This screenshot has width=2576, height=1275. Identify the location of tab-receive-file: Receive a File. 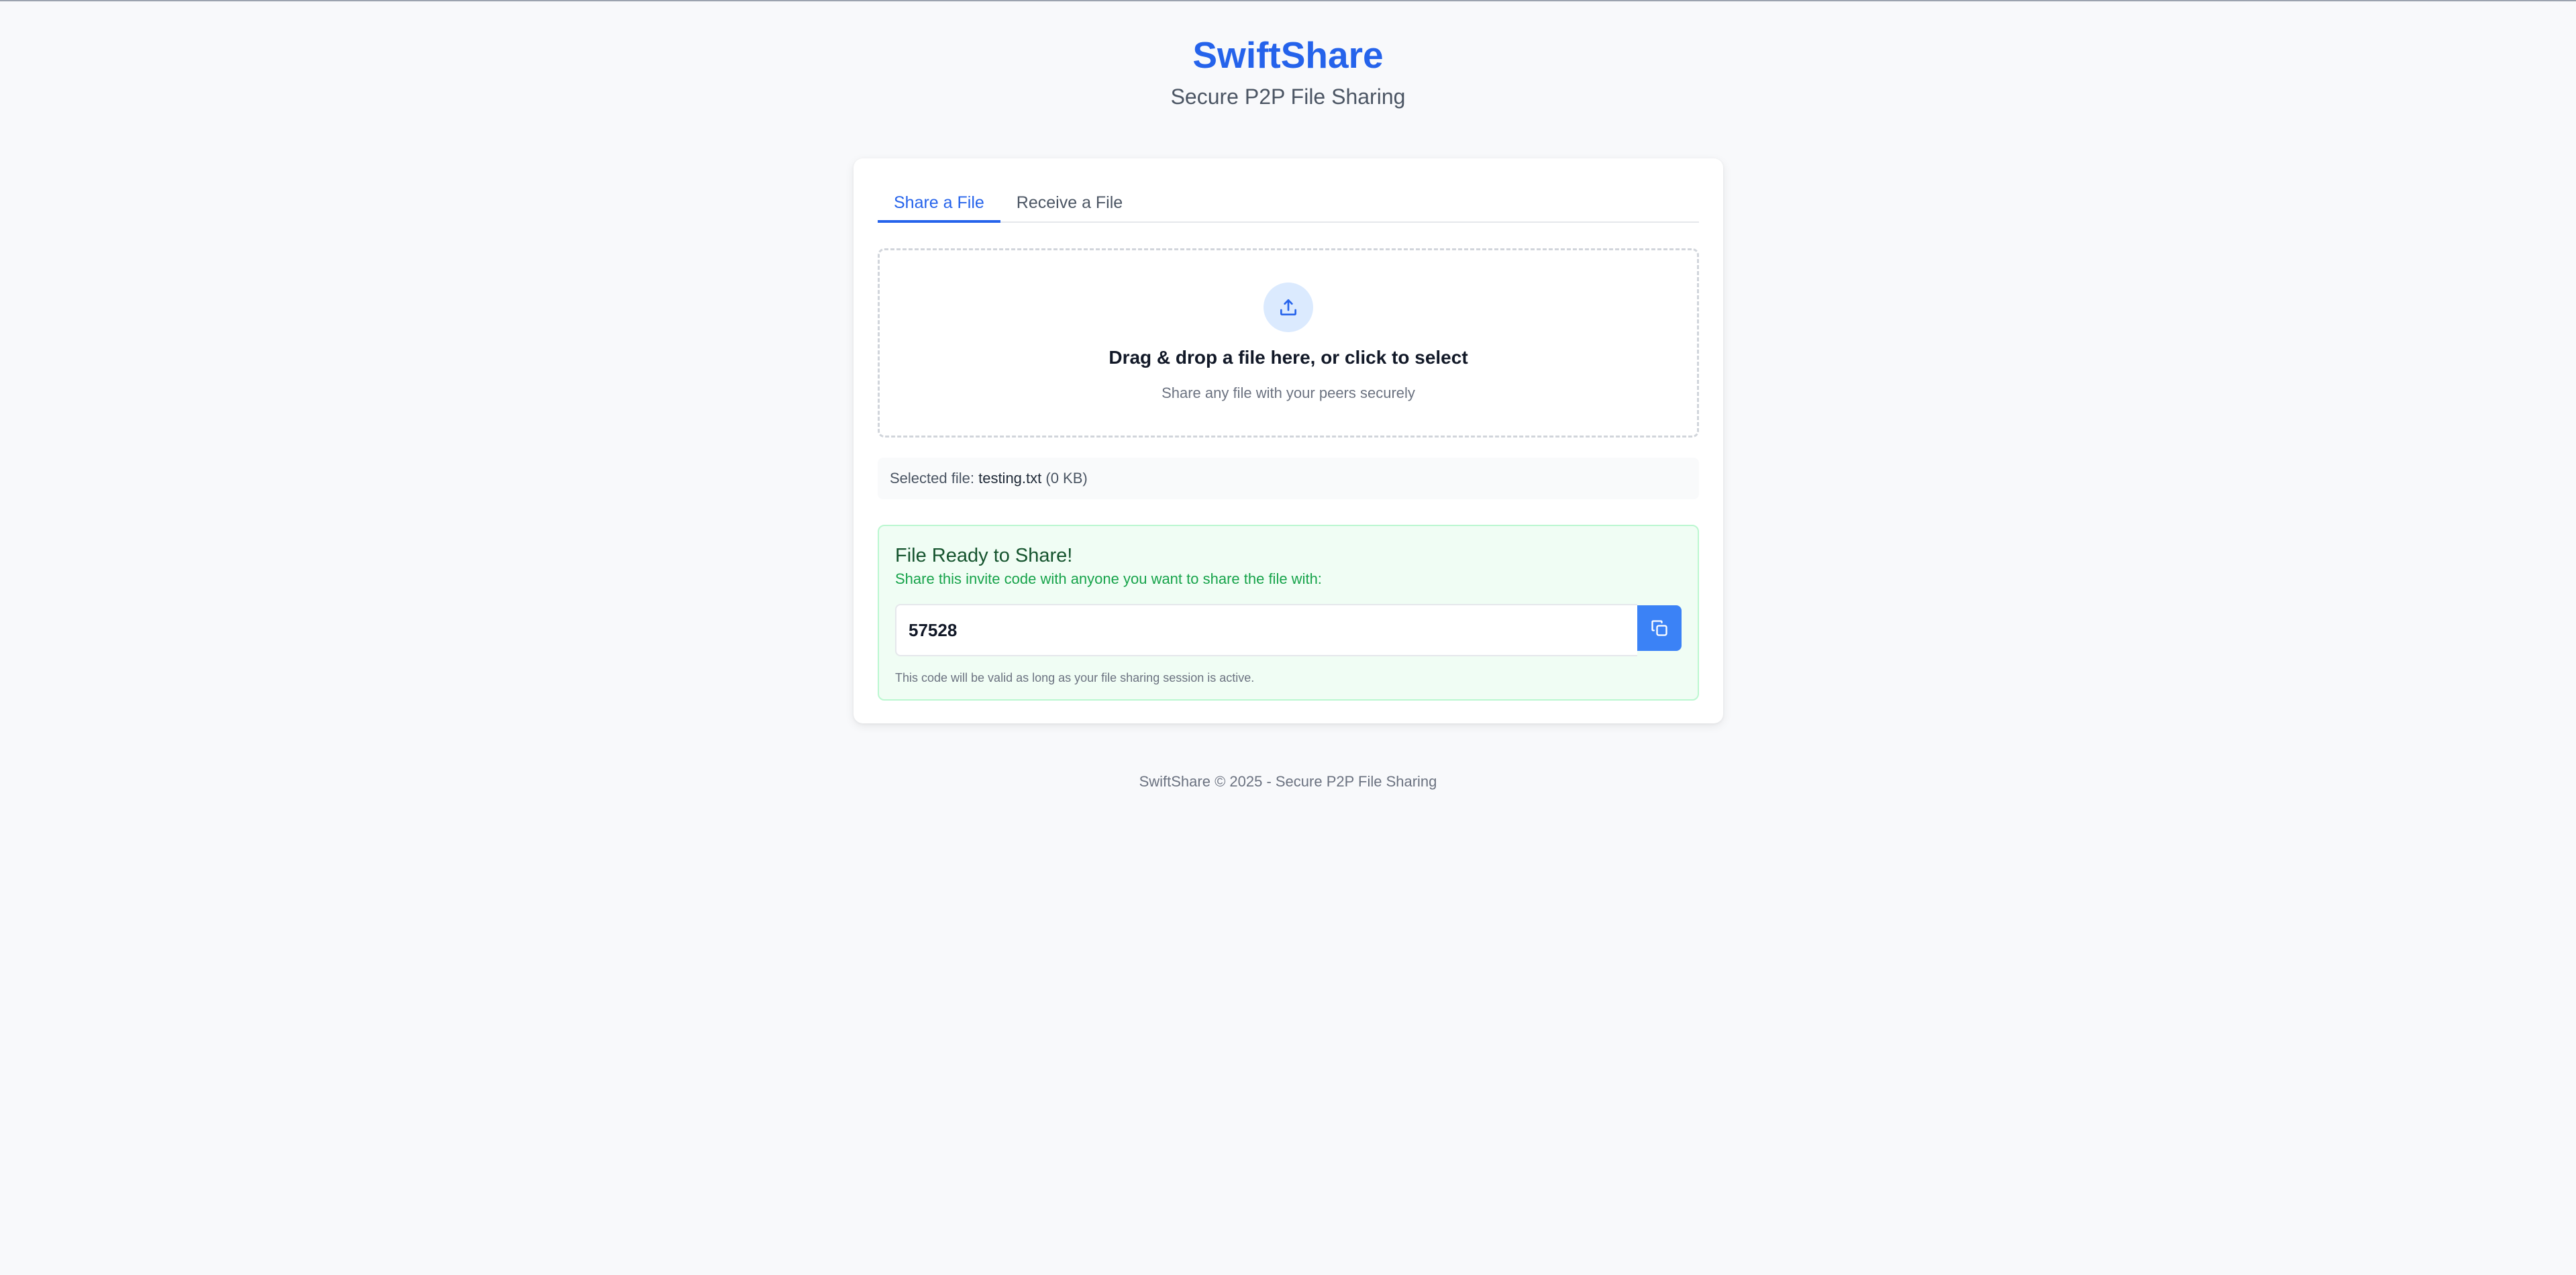
(1069, 202).